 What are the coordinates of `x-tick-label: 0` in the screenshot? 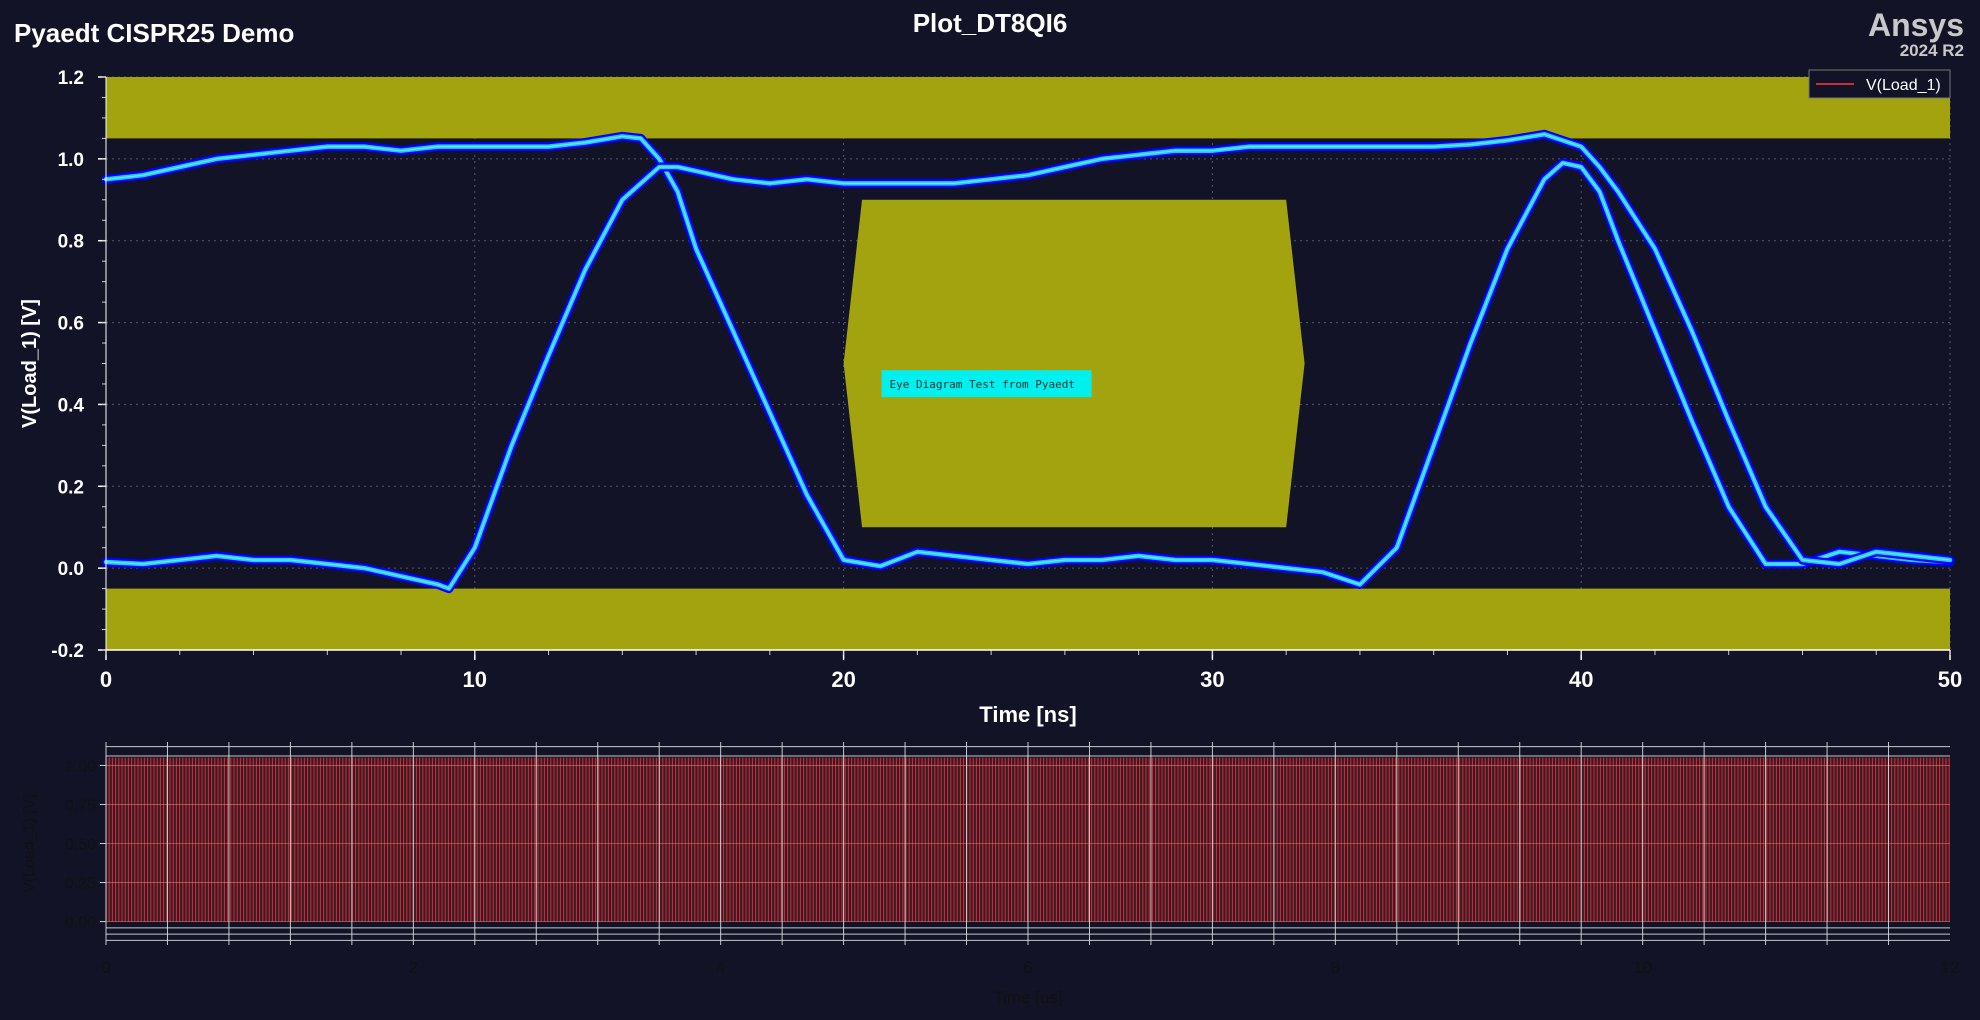 It's located at (106, 679).